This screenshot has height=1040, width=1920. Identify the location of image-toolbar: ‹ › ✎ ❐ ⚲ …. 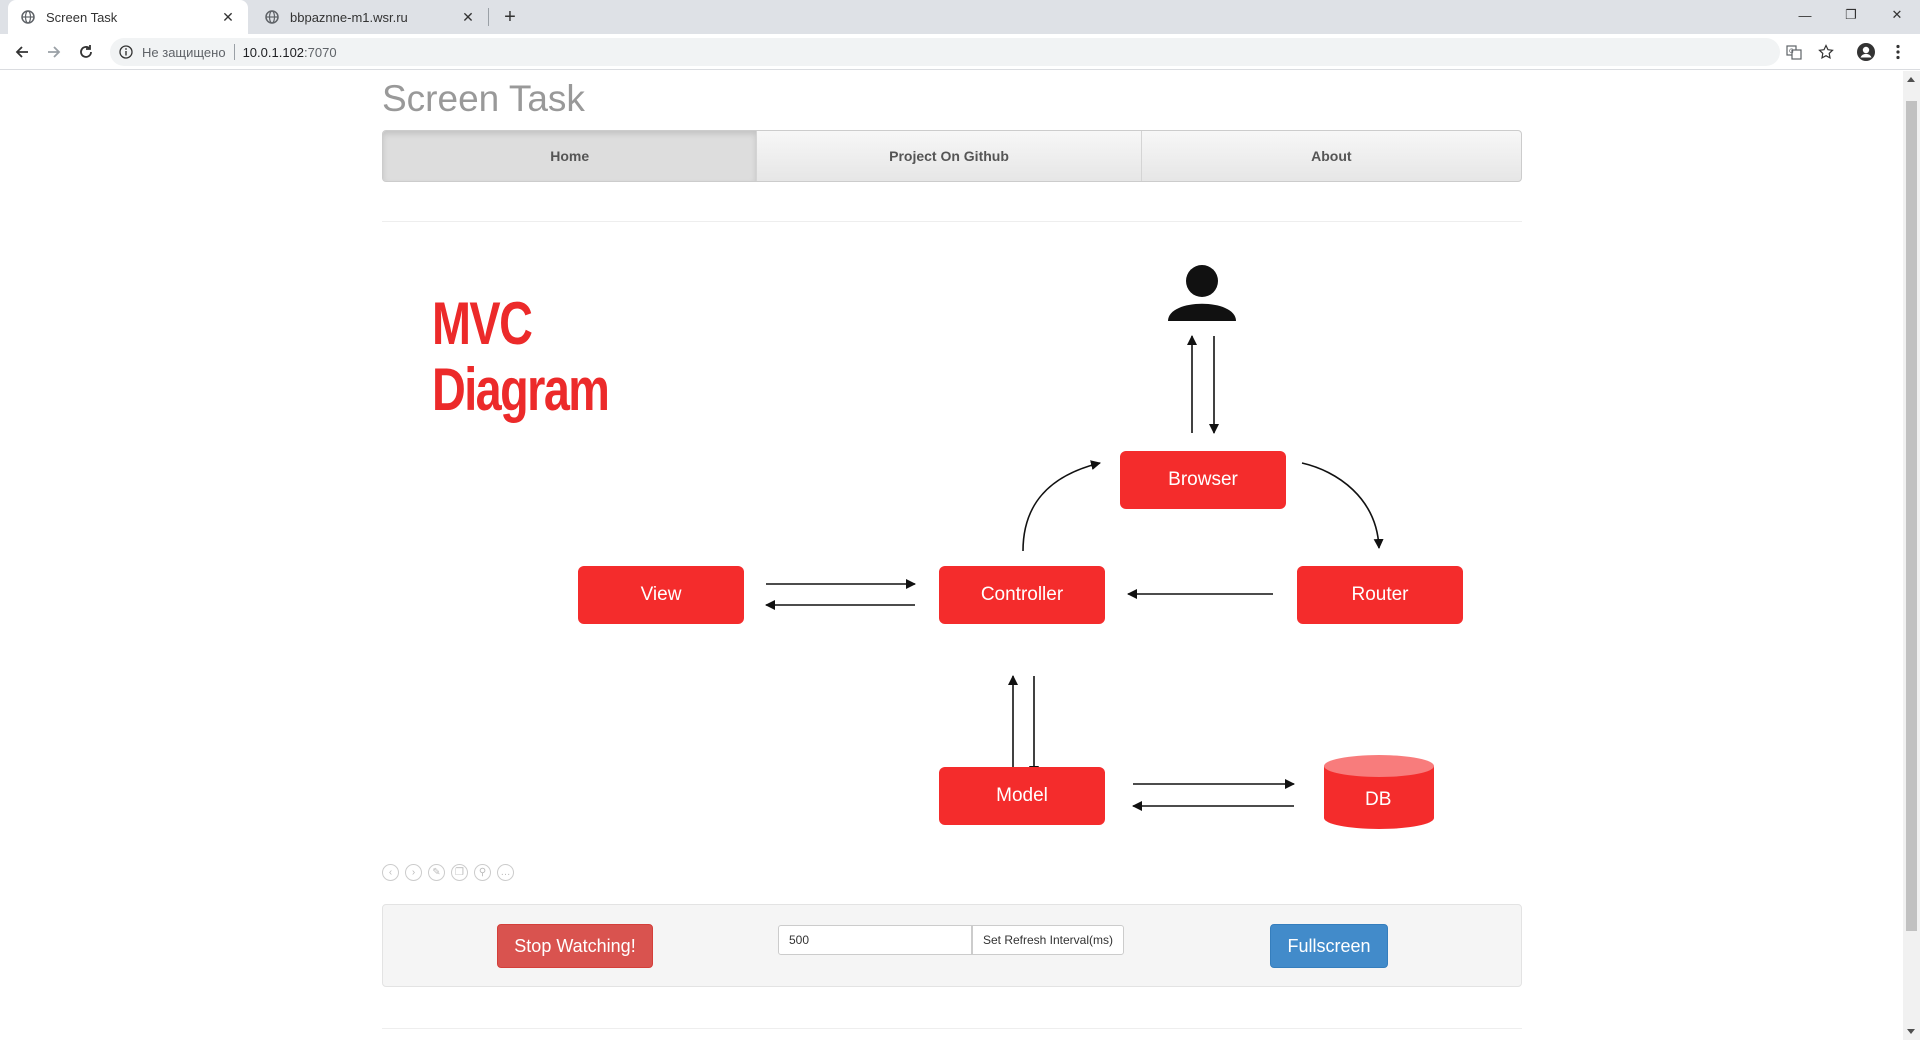
(448, 872).